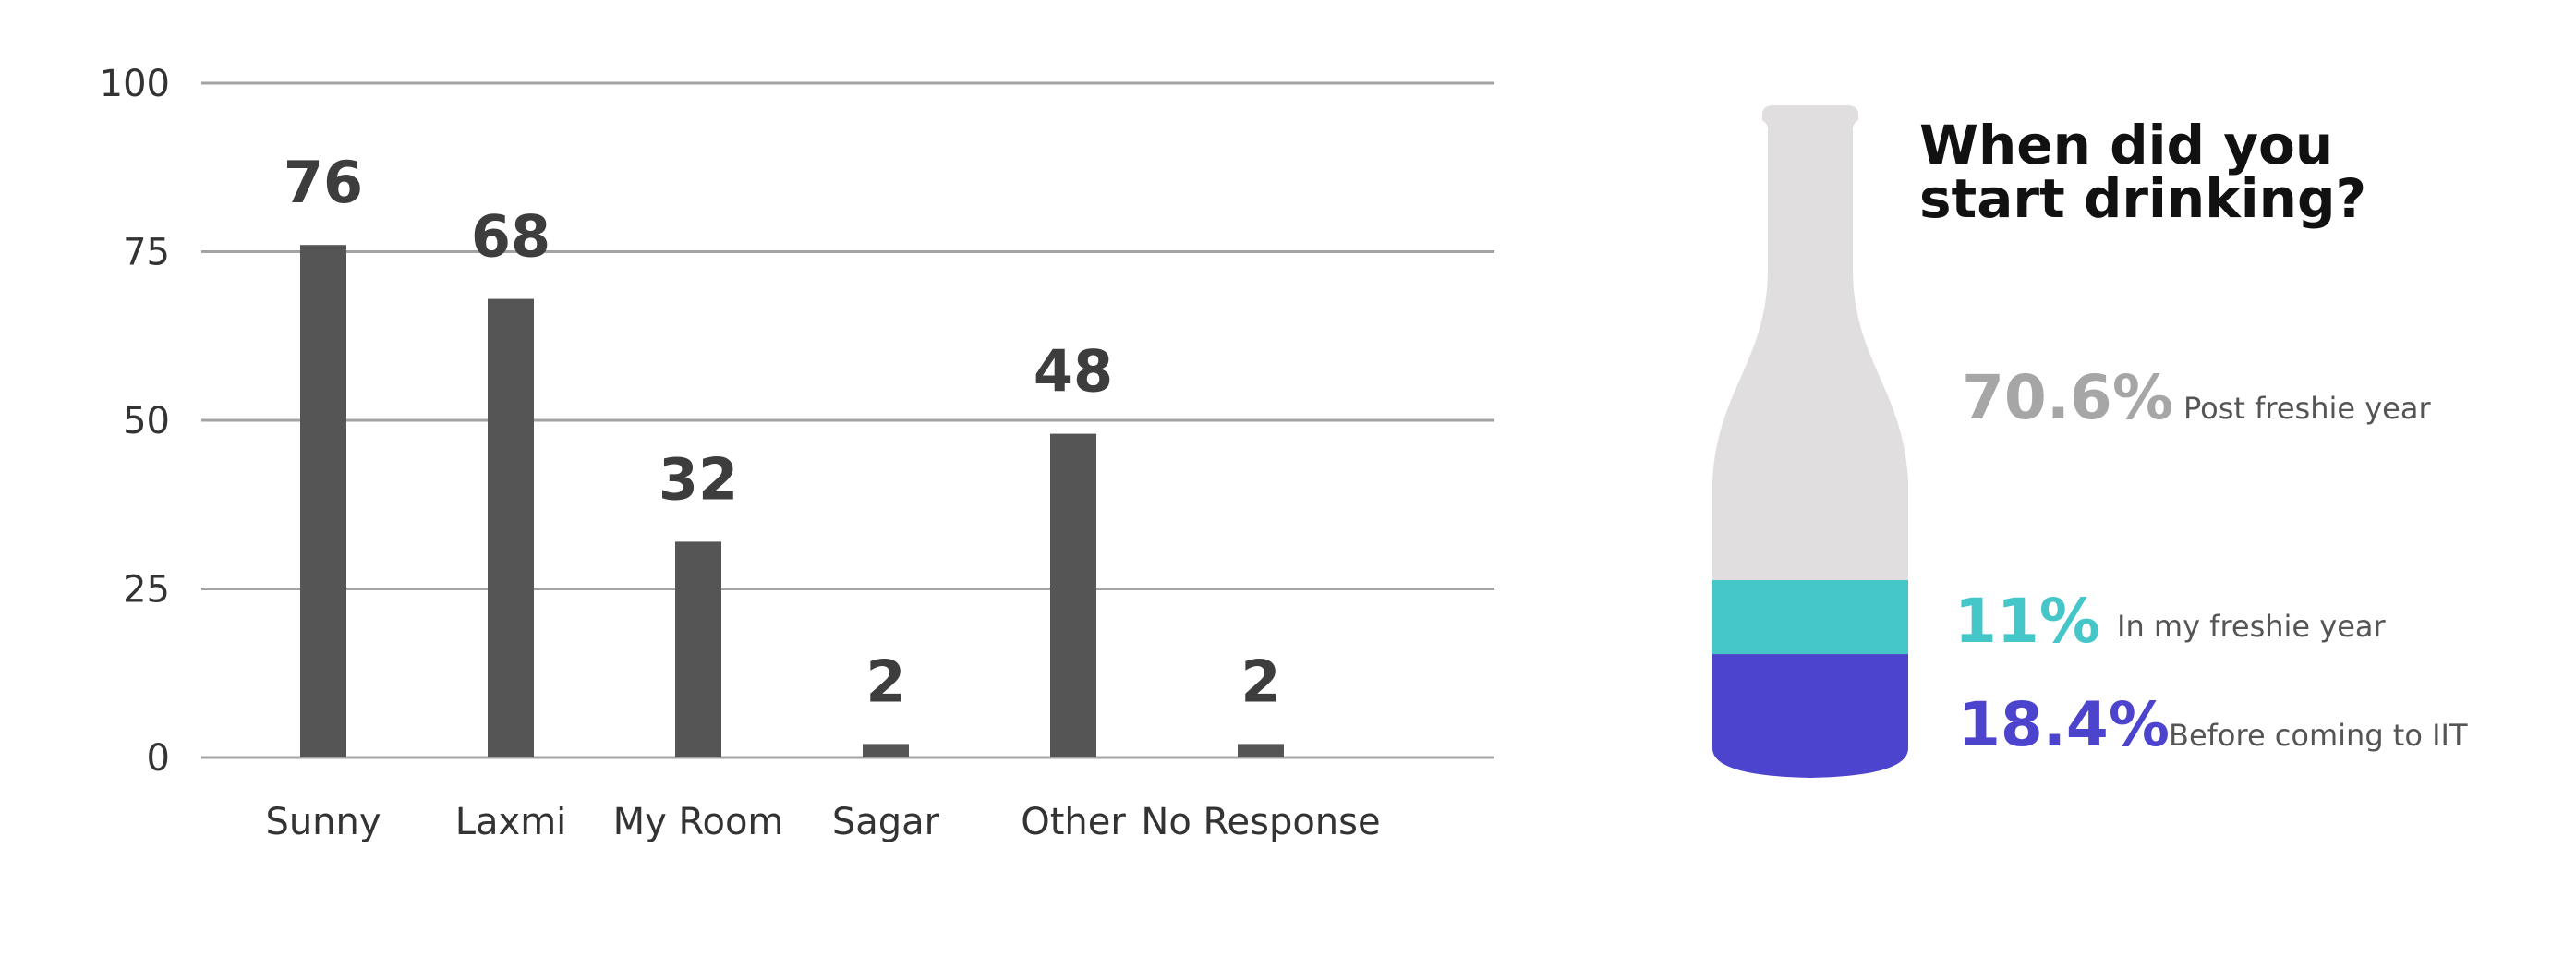 The image size is (2576, 957). I want to click on category-label: Laxmi, so click(511, 822).